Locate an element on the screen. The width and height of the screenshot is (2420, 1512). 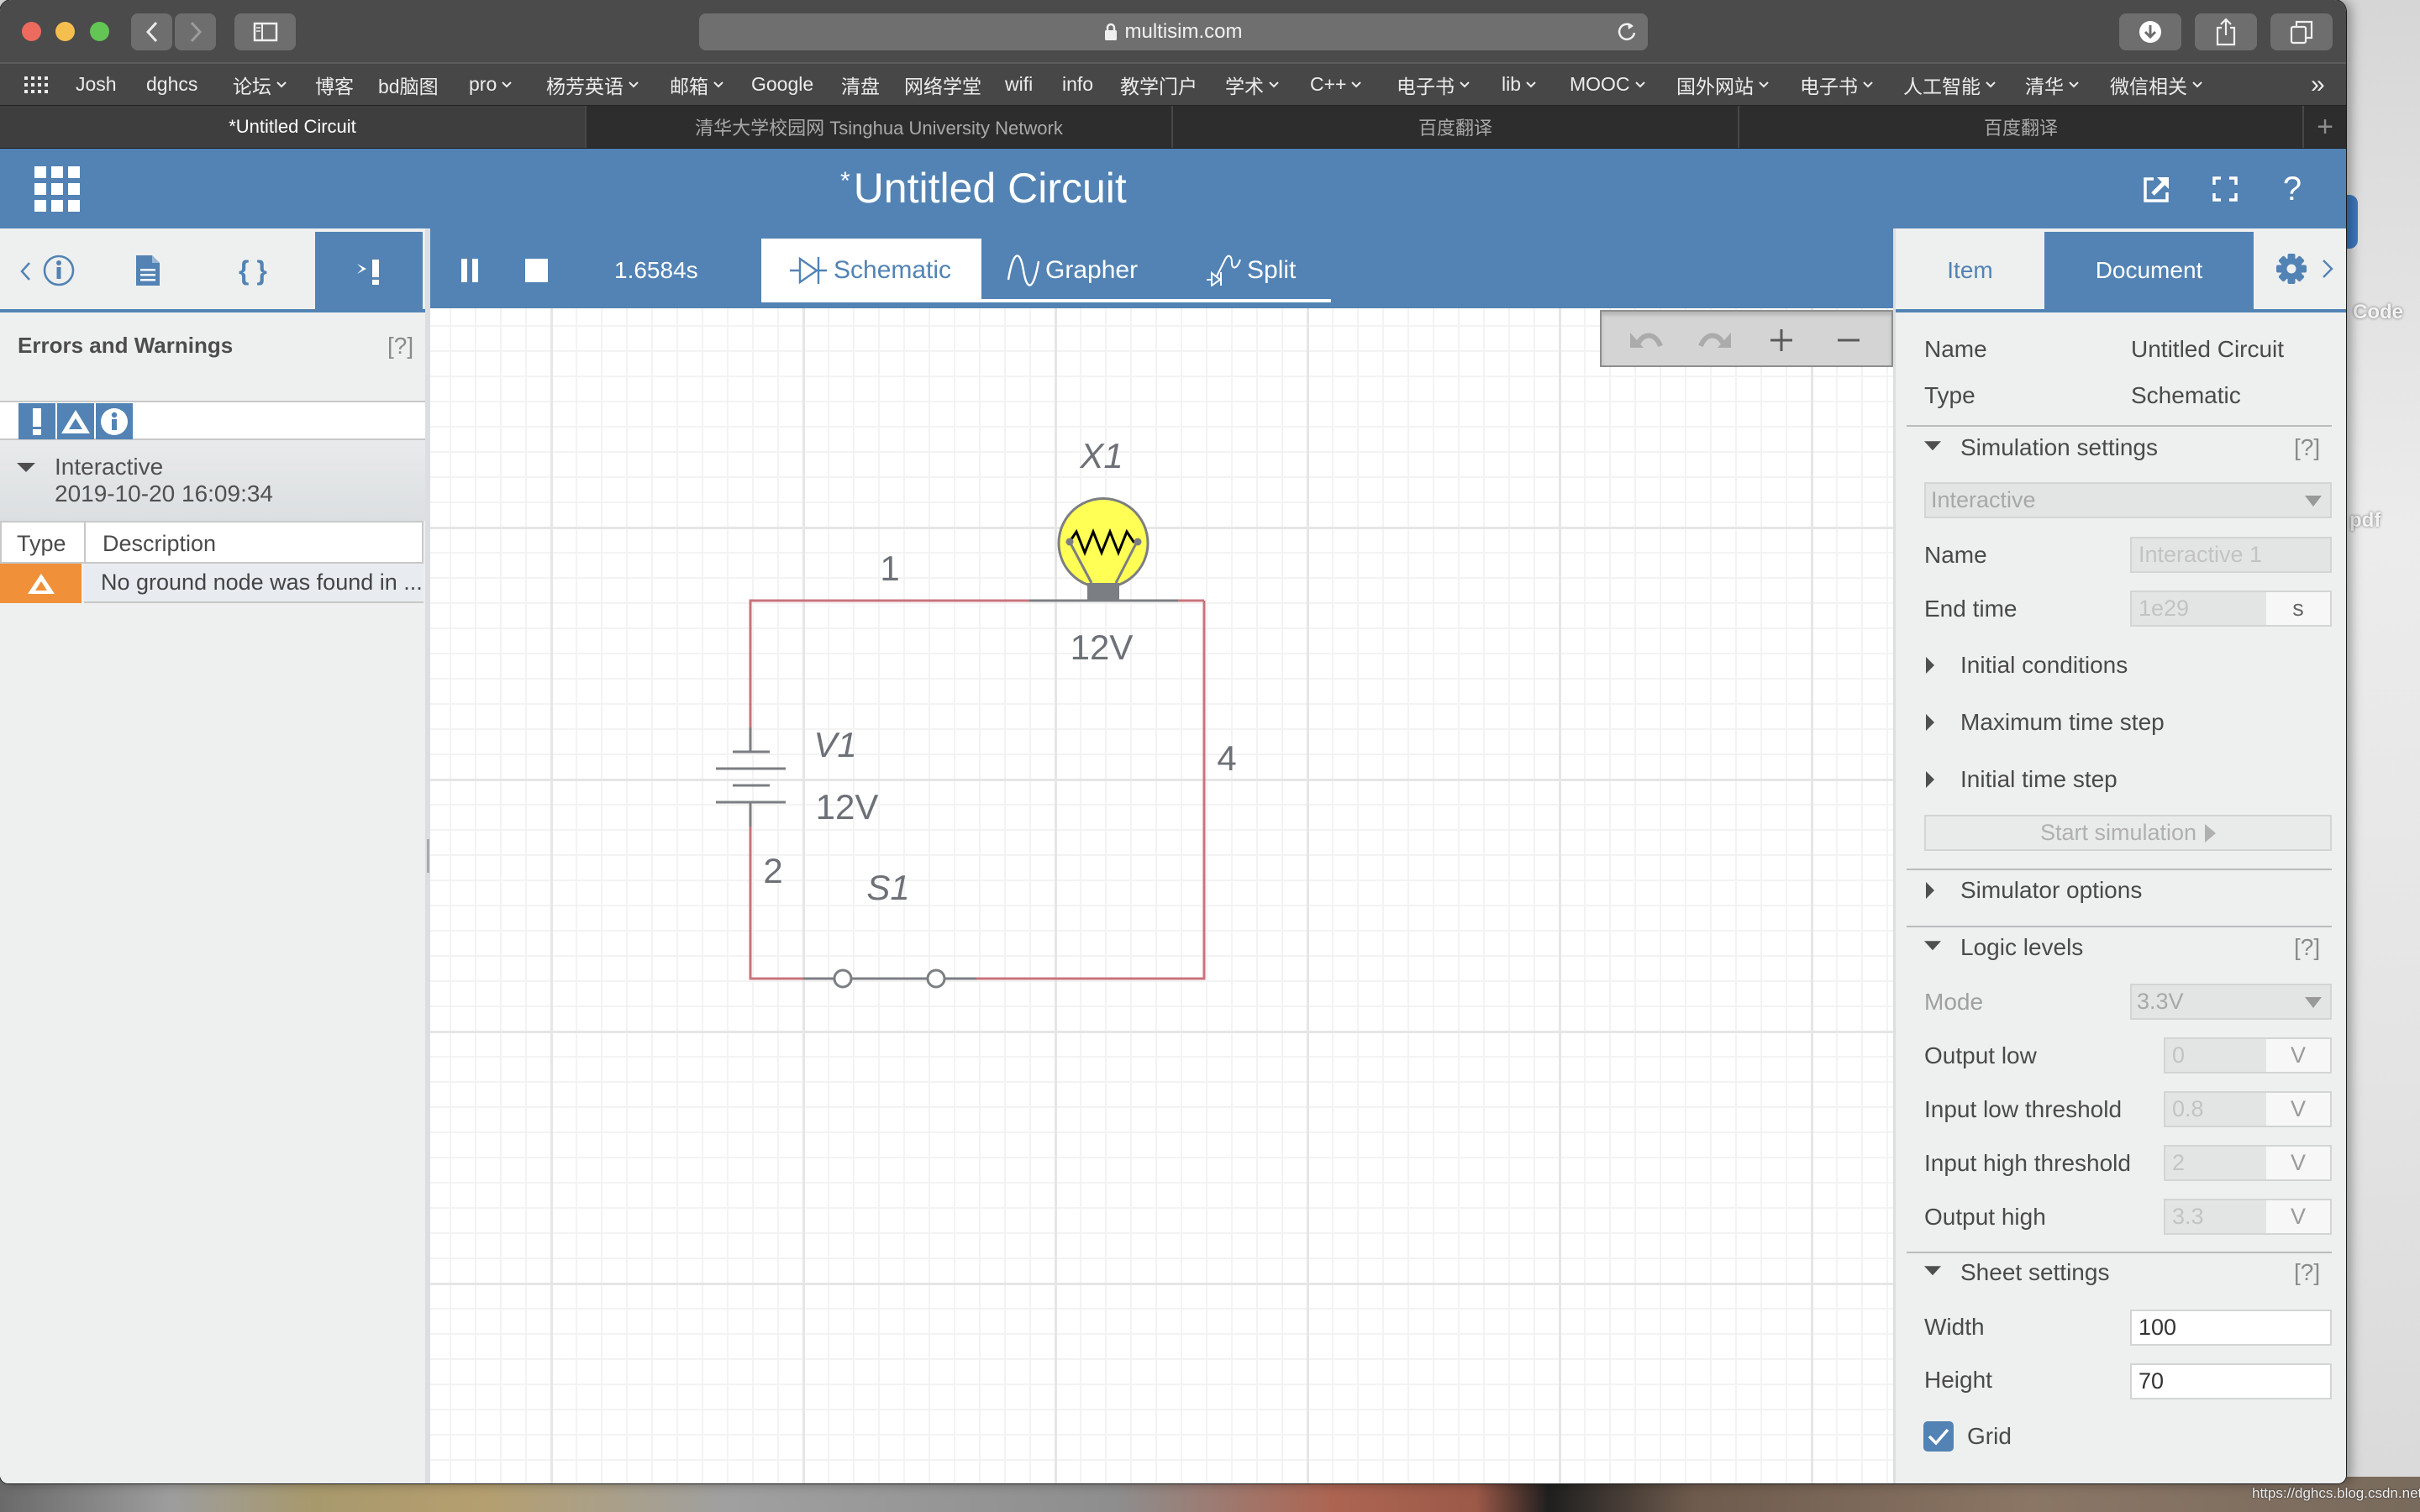
bookmark-folder: 微信相关 is located at coordinates (2156, 84).